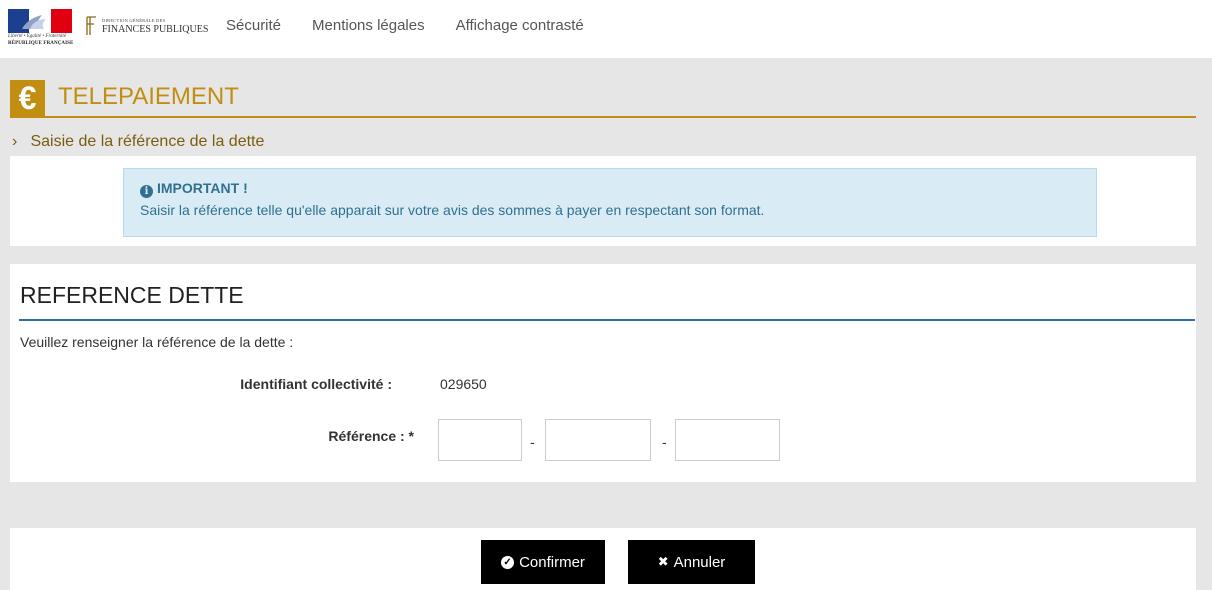 Image resolution: width=1212 pixels, height=590 pixels. I want to click on action-bar: ✓ Confirmer ✖ Annuler, so click(603, 559).